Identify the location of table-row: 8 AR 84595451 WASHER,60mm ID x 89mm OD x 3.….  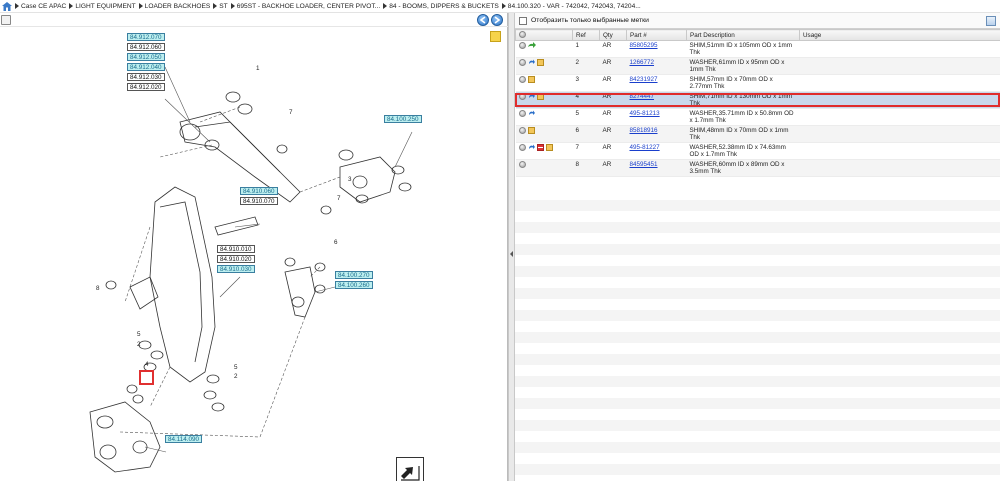
(757, 168).